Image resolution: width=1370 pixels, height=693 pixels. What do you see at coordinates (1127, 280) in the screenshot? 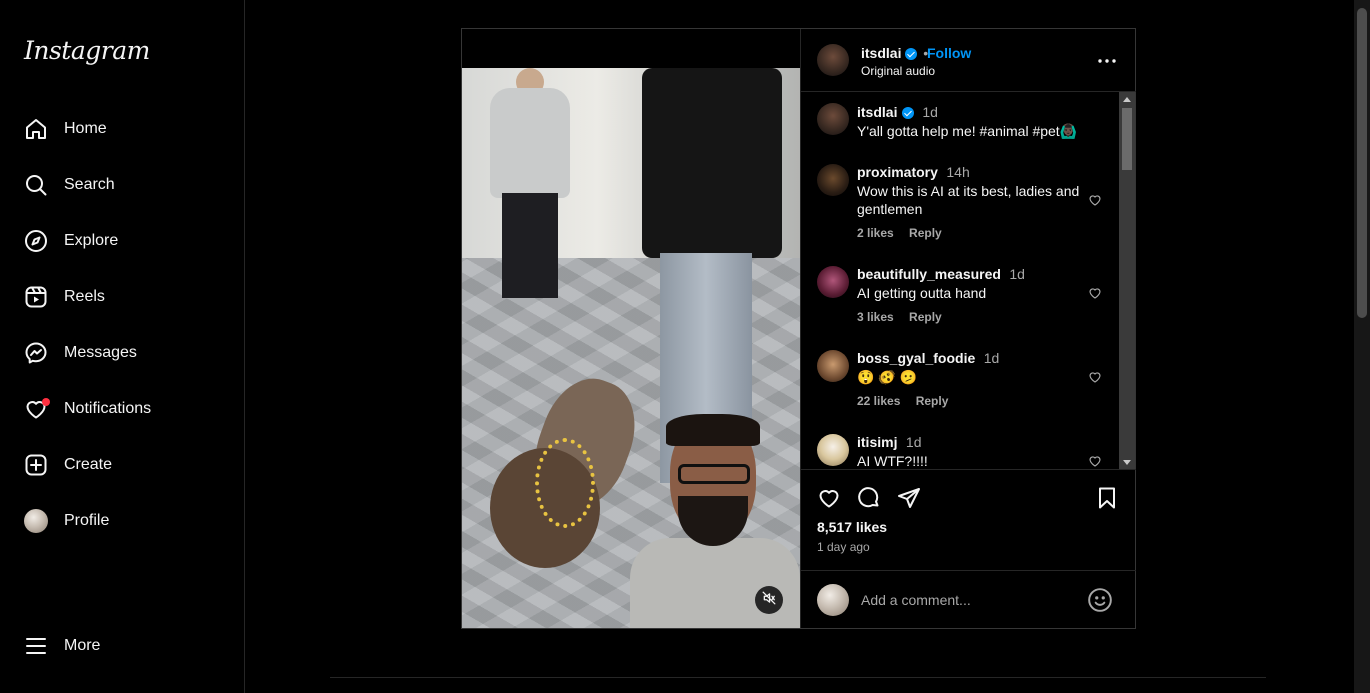
I see `comments-scrollbar` at bounding box center [1127, 280].